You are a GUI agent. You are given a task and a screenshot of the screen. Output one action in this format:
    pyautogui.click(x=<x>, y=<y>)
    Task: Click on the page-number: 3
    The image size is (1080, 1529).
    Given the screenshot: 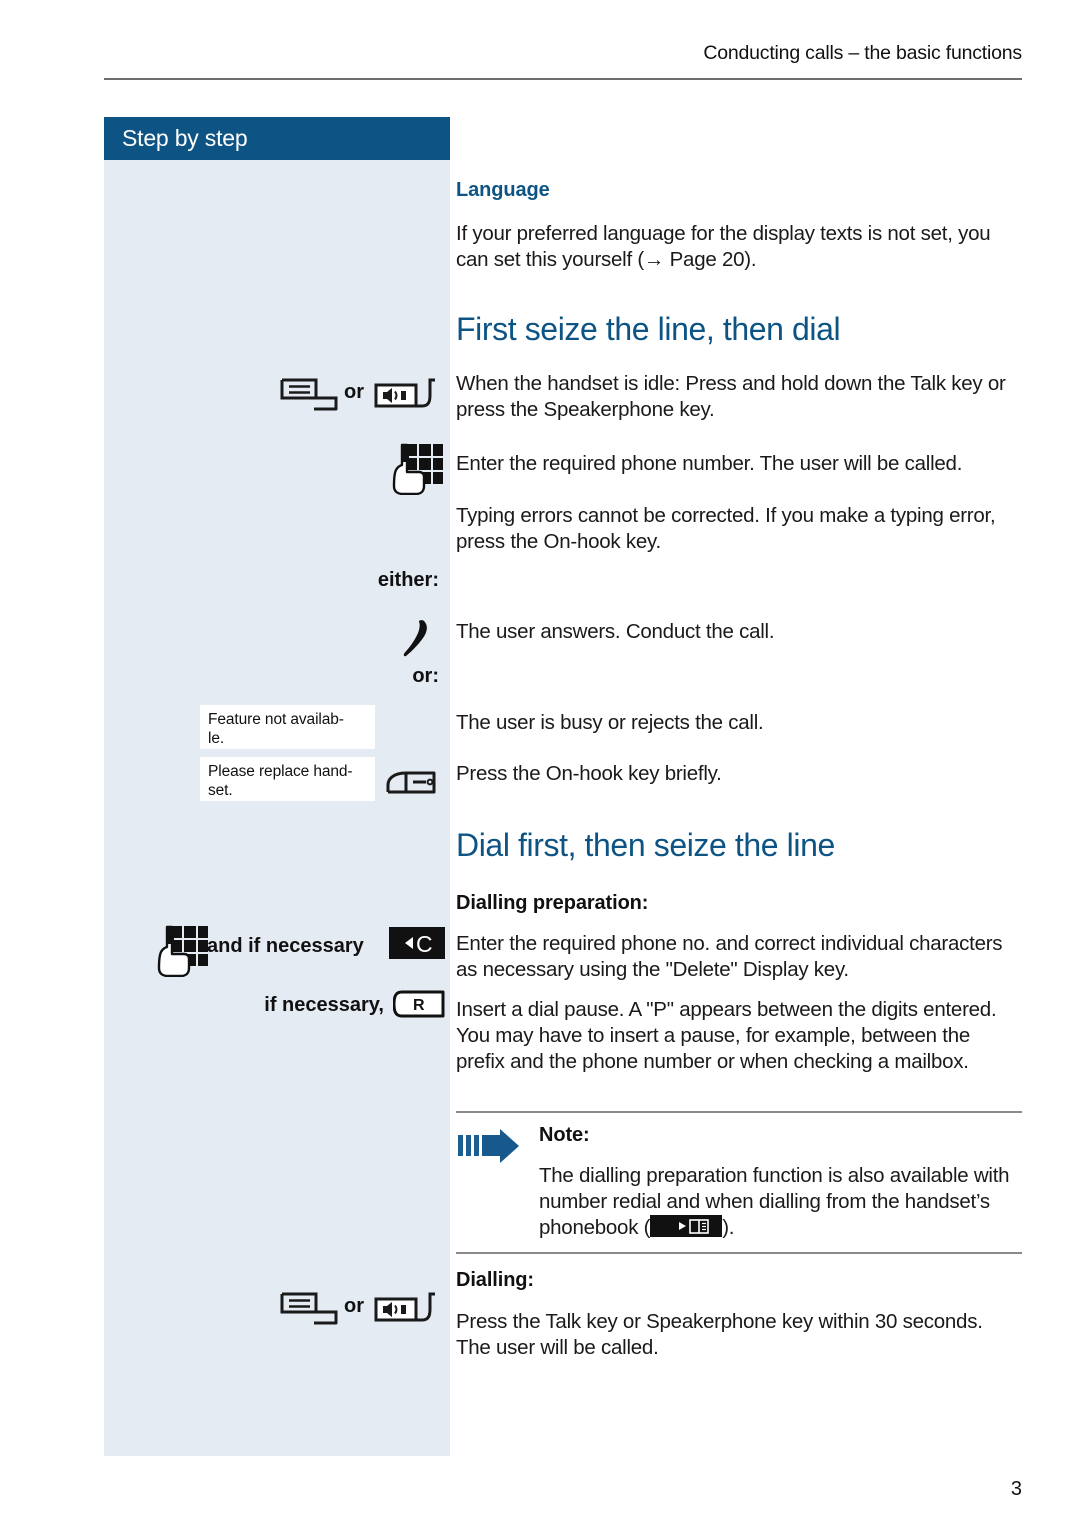 What is the action you would take?
    pyautogui.click(x=1016, y=1489)
    